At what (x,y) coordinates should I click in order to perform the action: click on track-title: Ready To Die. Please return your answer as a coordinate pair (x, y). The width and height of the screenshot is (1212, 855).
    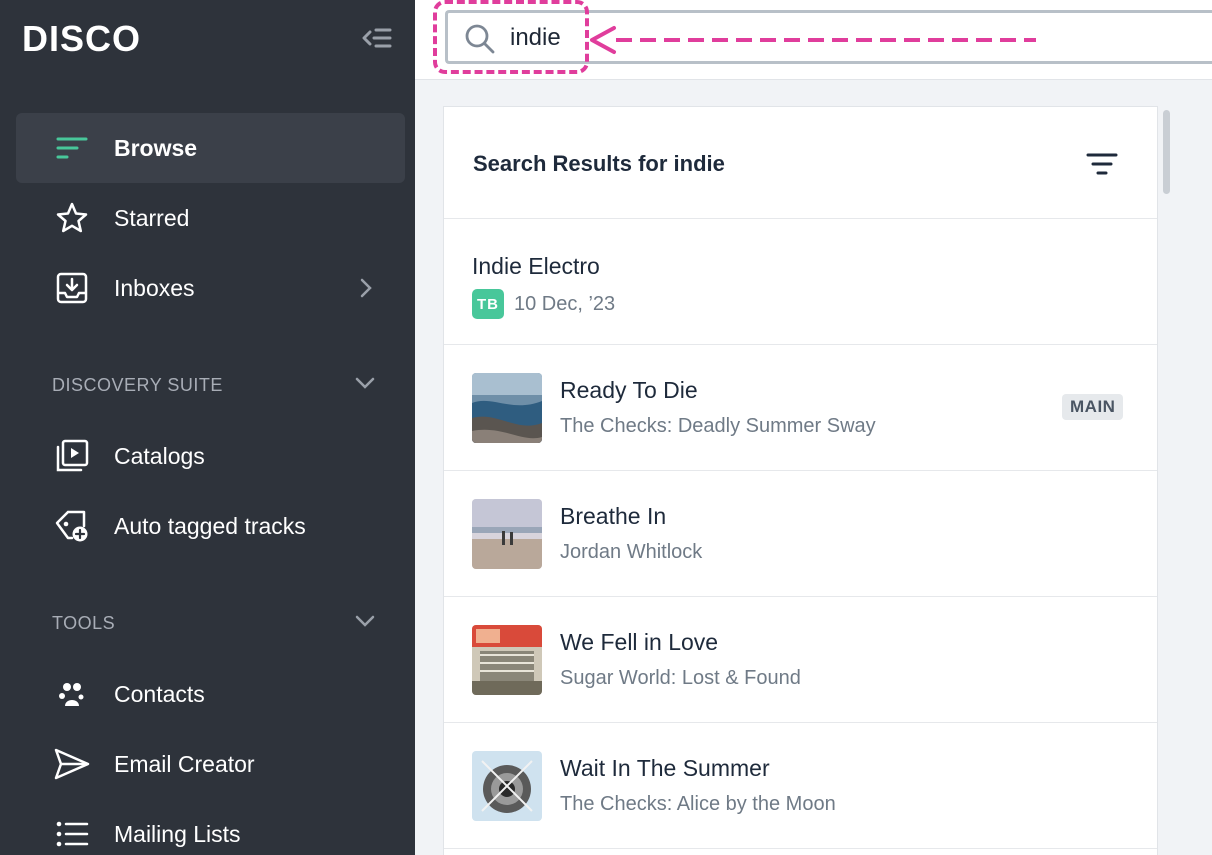
    Looking at the image, I should click on (629, 390).